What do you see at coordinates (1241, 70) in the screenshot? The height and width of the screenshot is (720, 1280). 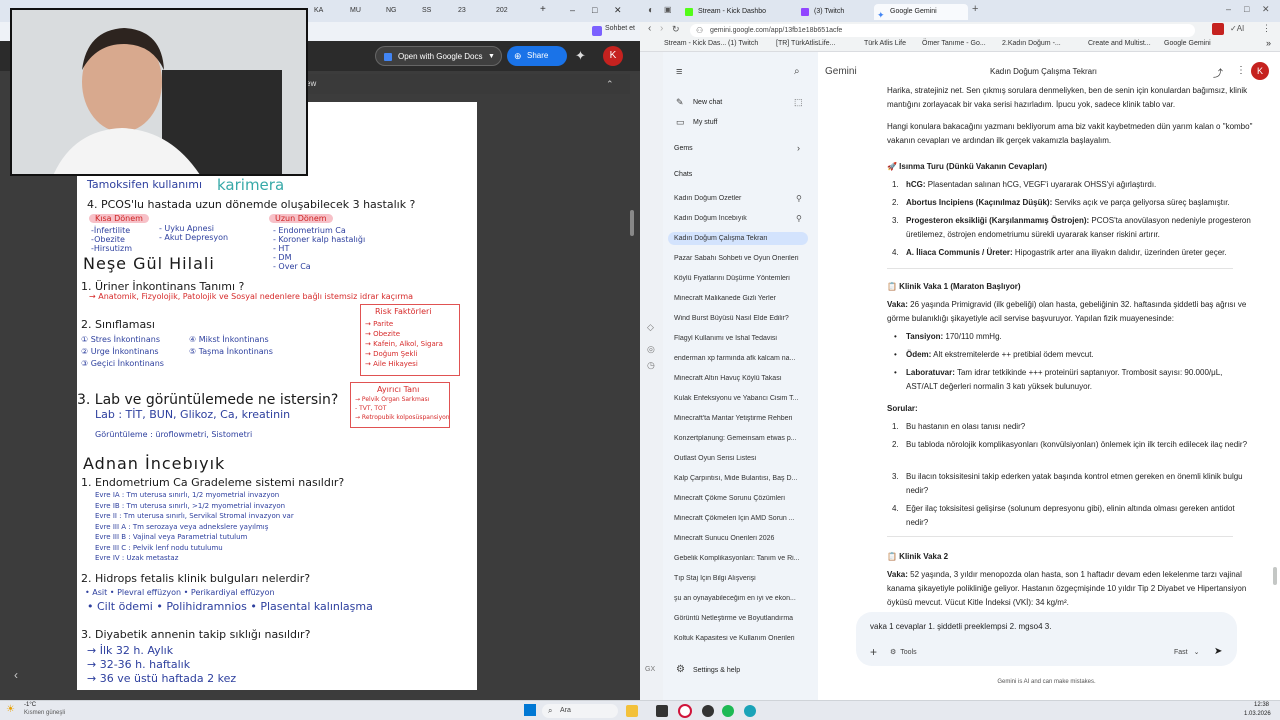 I see `more-options-icon: ⋮` at bounding box center [1241, 70].